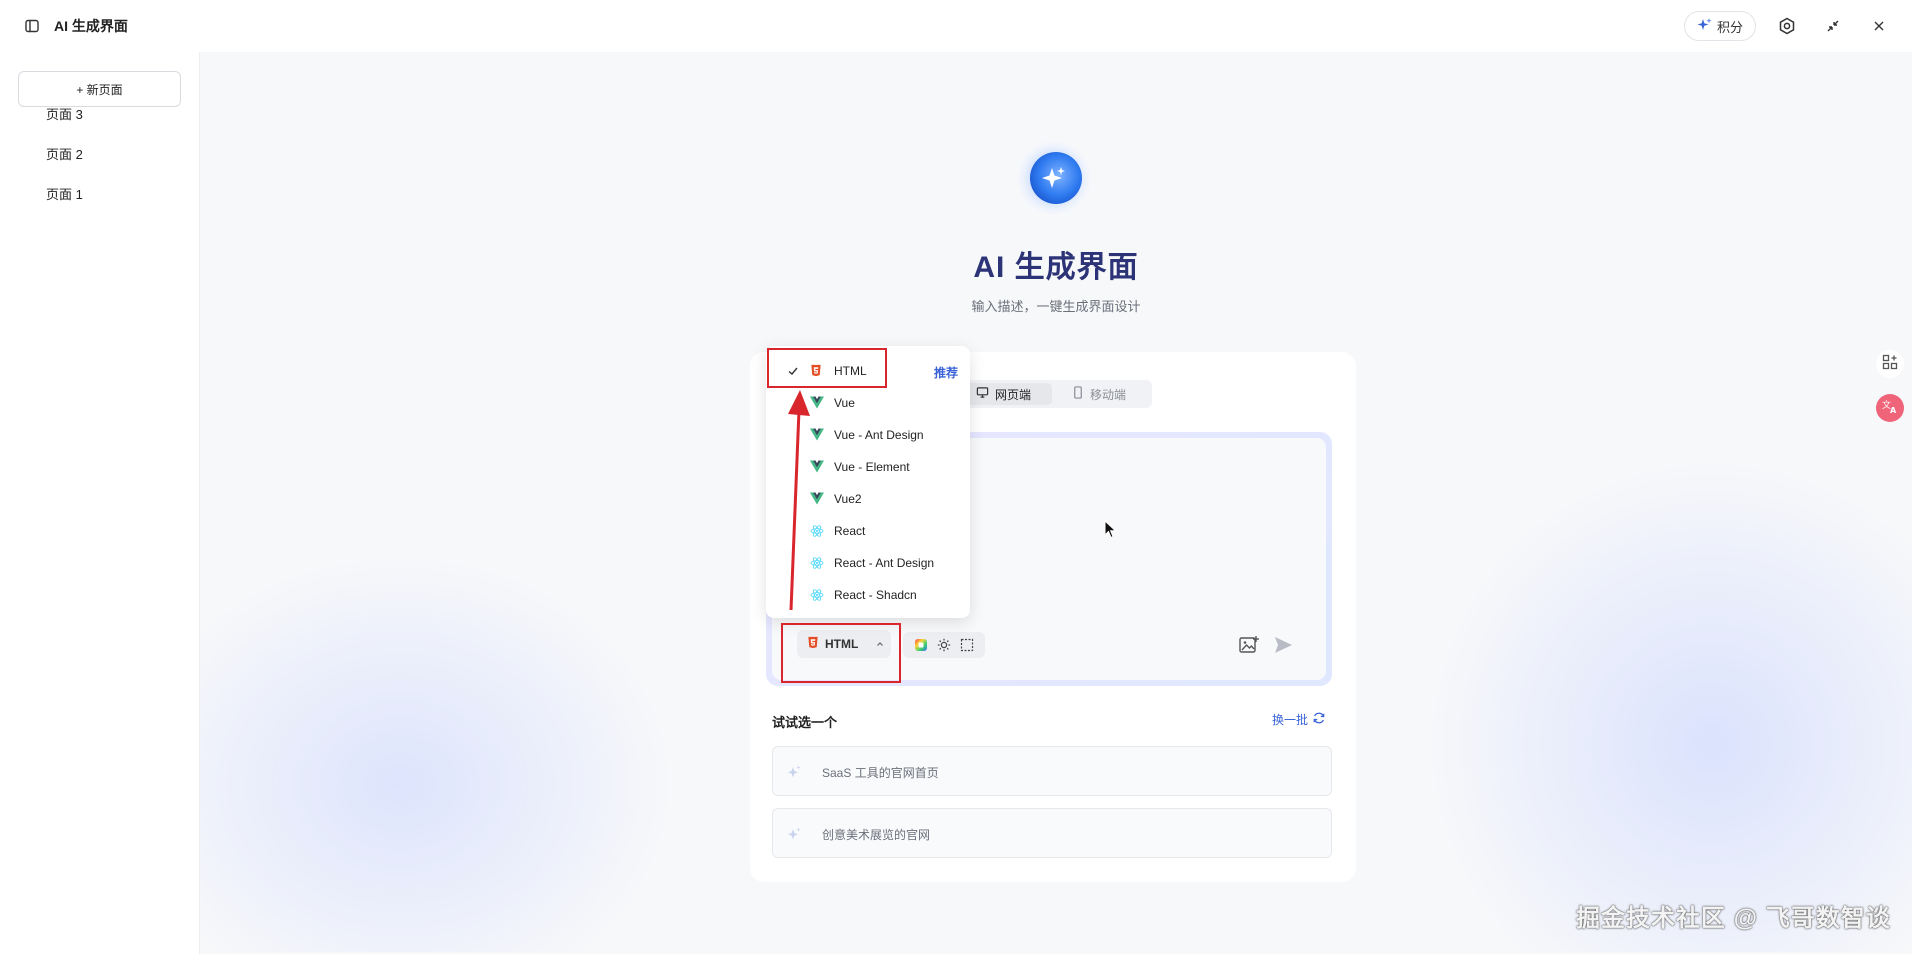 The image size is (1912, 954). What do you see at coordinates (956, 26) in the screenshot?
I see `title-bar: AI 生成界面 积分` at bounding box center [956, 26].